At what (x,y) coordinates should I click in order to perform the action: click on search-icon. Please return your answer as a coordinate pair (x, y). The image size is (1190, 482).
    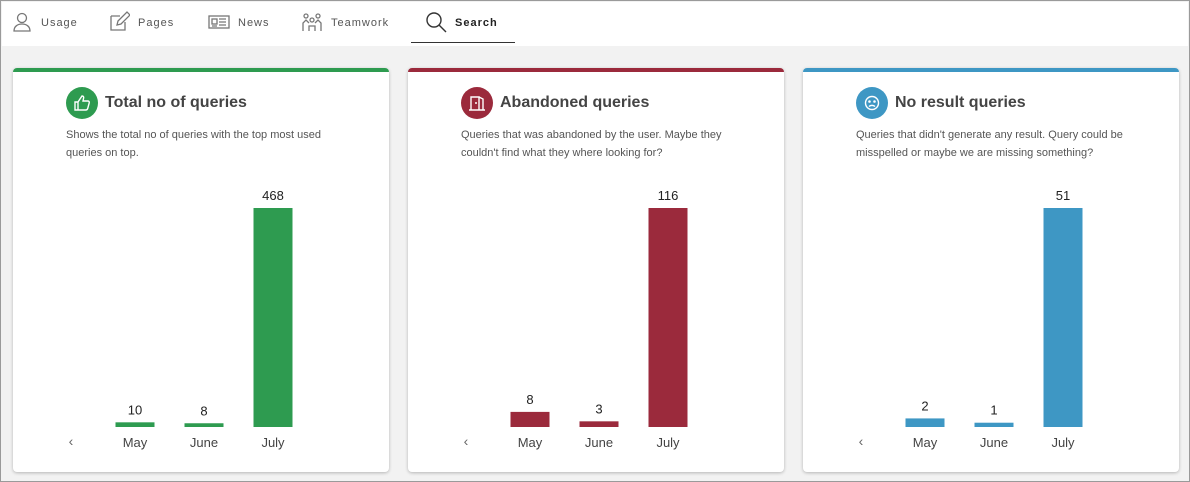
    Looking at the image, I should click on (436, 23).